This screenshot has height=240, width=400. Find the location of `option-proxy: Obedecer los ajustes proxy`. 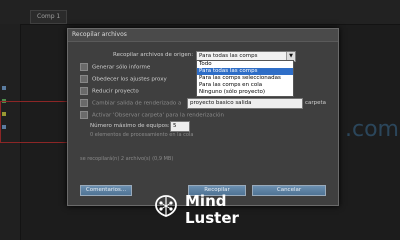

option-proxy: Obedecer los ajustes proxy is located at coordinates (123, 79).